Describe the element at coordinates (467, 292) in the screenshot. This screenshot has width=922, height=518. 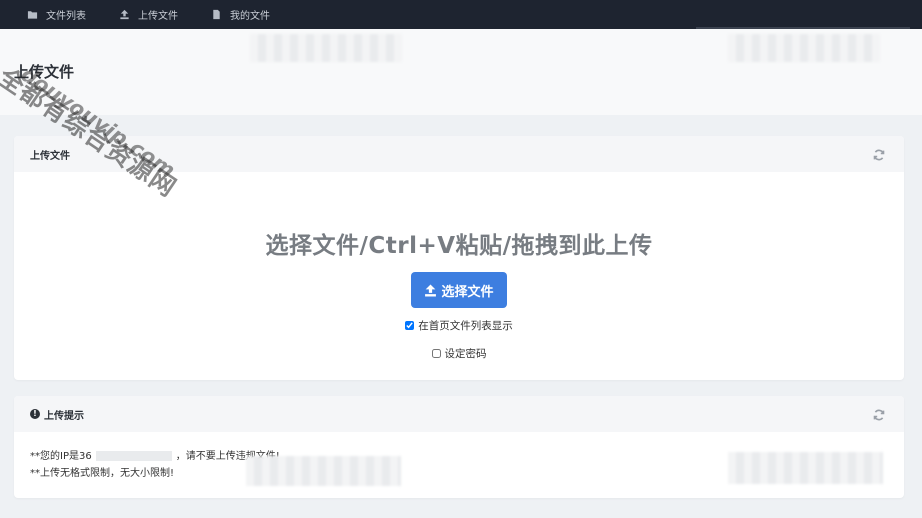
I see `choose-file-label: 选择文件` at that location.